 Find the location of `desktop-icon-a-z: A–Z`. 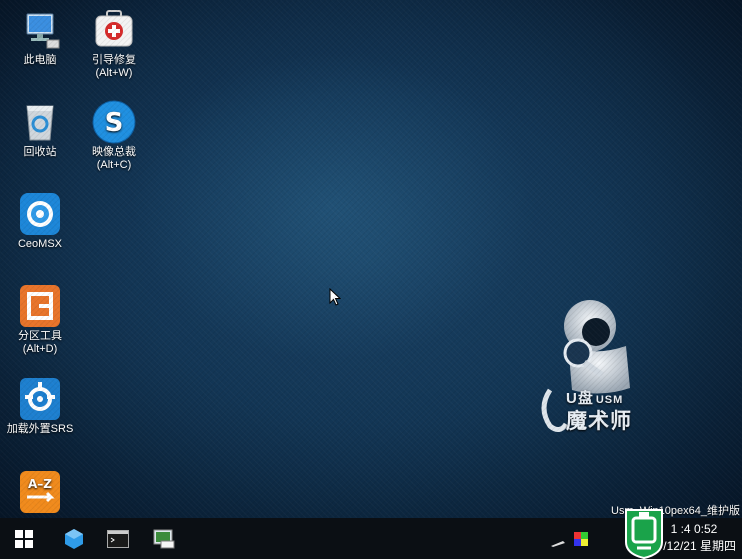

desktop-icon-a-z: A–Z is located at coordinates (40, 493).